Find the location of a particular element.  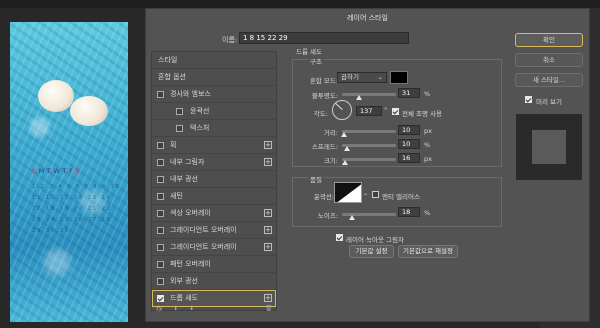

opacity-slider is located at coordinates (369, 96).